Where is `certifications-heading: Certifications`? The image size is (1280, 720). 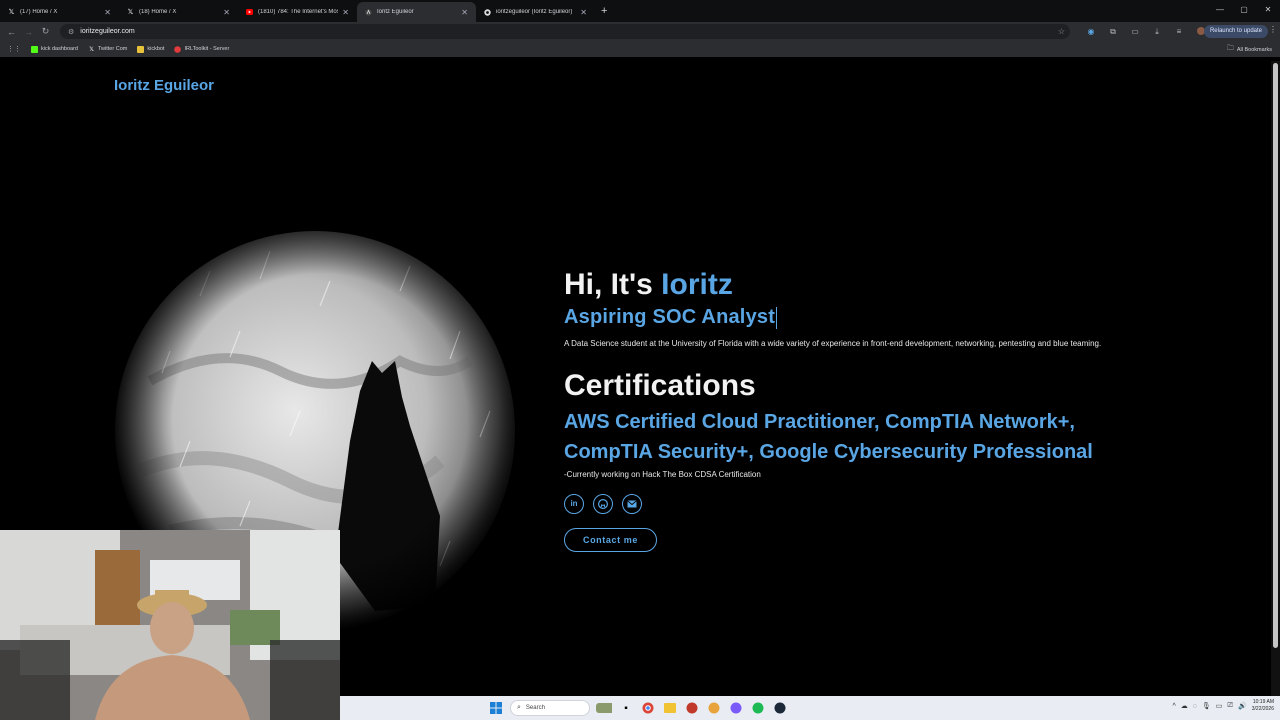 certifications-heading: Certifications is located at coordinates (660, 385).